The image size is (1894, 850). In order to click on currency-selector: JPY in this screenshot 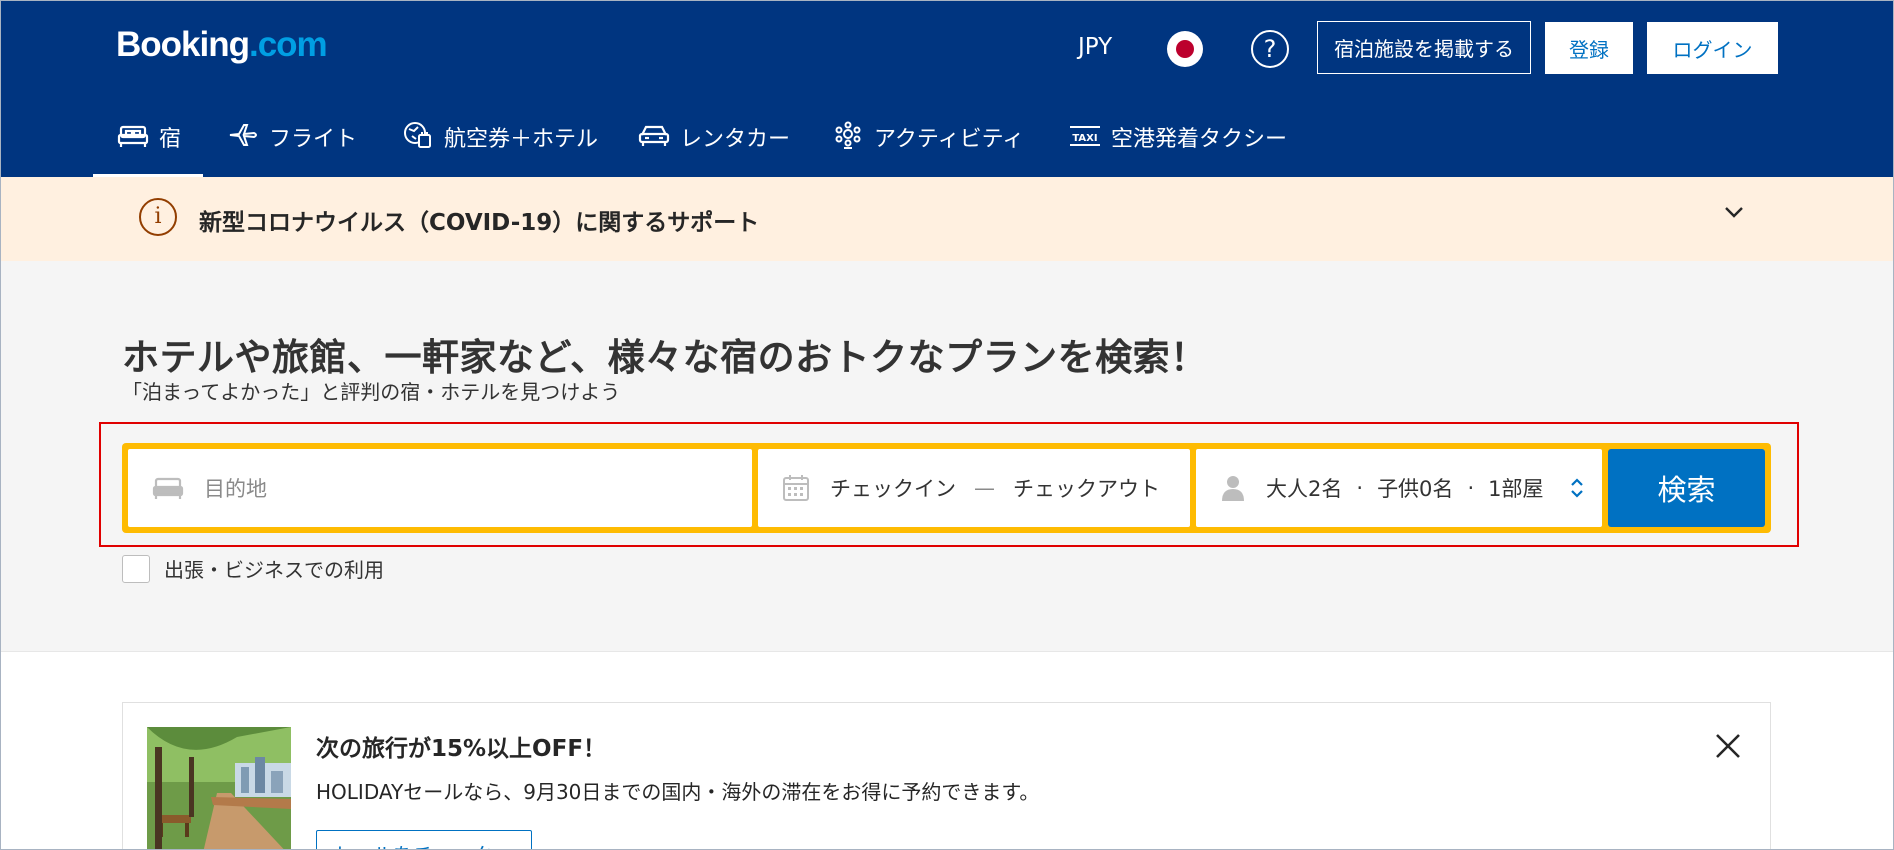, I will do `click(1095, 47)`.